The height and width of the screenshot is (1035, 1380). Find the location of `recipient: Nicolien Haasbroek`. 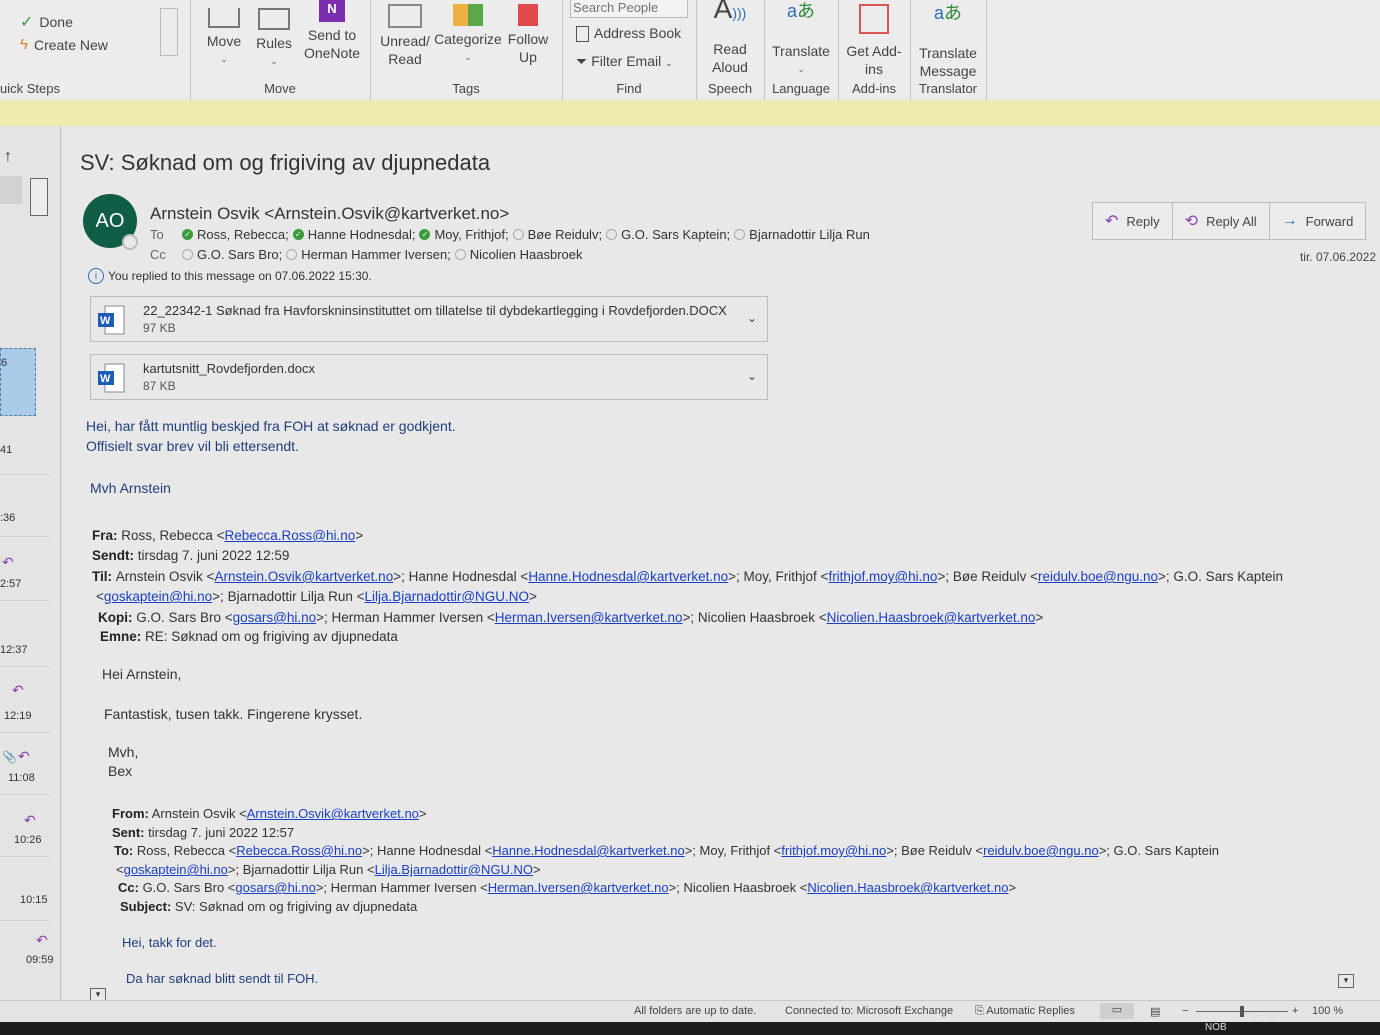

recipient: Nicolien Haasbroek is located at coordinates (526, 254).